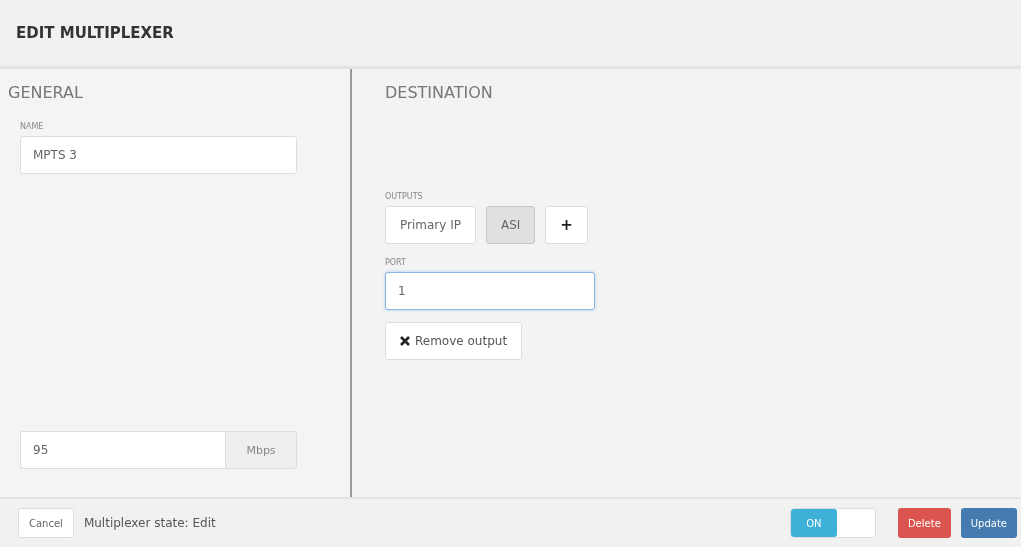 The height and width of the screenshot is (547, 1021). I want to click on delete-button: Delete, so click(924, 523).